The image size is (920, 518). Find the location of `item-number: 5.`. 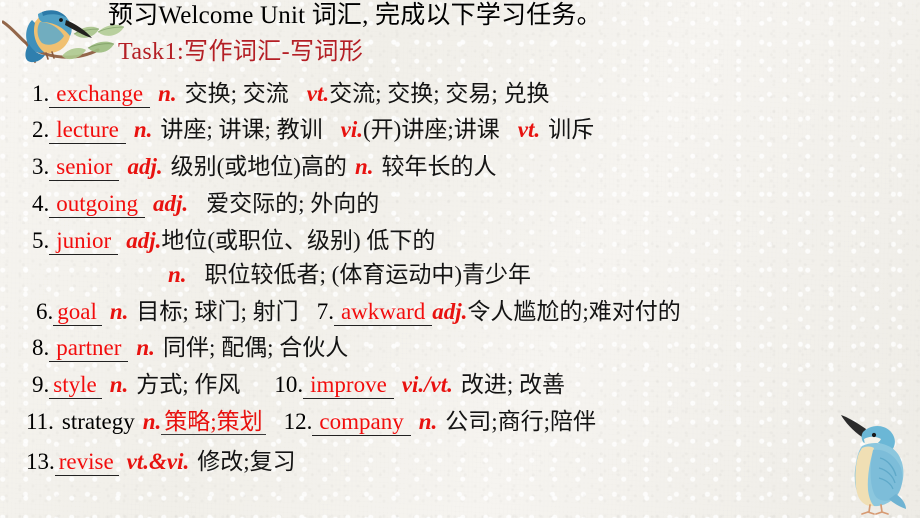

item-number: 5. is located at coordinates (41, 240).